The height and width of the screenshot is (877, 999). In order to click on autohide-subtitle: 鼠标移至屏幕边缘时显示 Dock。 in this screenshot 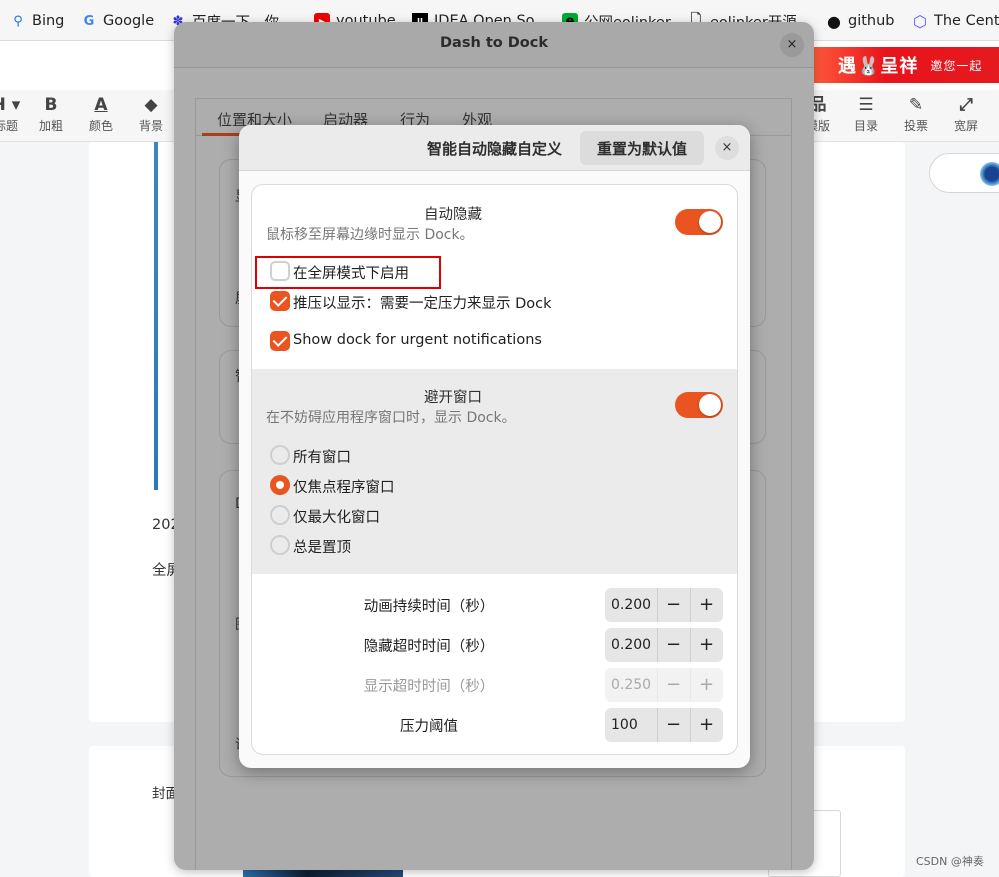, I will do `click(370, 235)`.